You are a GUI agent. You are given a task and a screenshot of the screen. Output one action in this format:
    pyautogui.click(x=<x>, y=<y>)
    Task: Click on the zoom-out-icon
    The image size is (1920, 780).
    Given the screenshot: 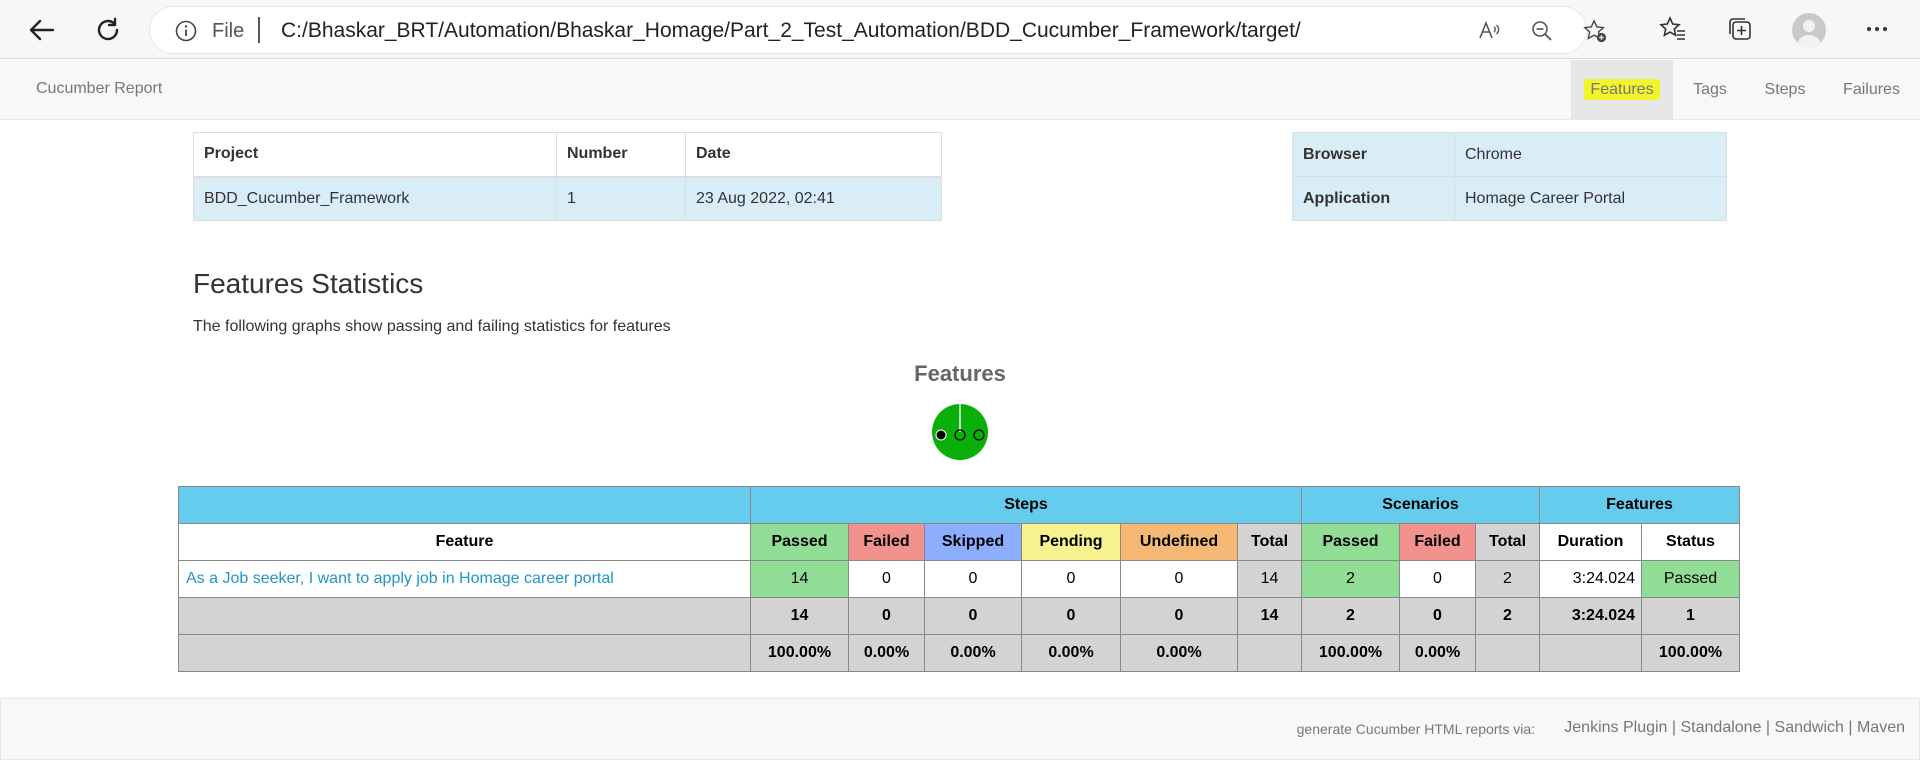 What is the action you would take?
    pyautogui.click(x=1542, y=31)
    